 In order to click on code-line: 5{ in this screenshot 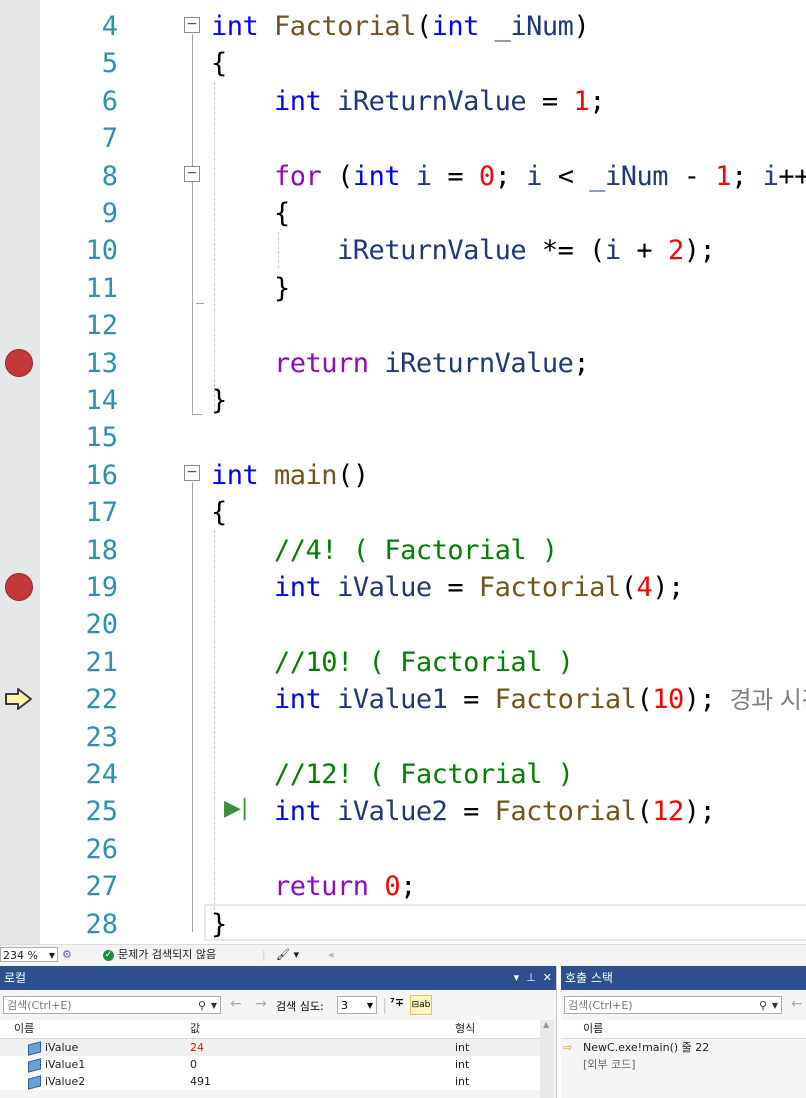, I will do `click(403, 63)`.